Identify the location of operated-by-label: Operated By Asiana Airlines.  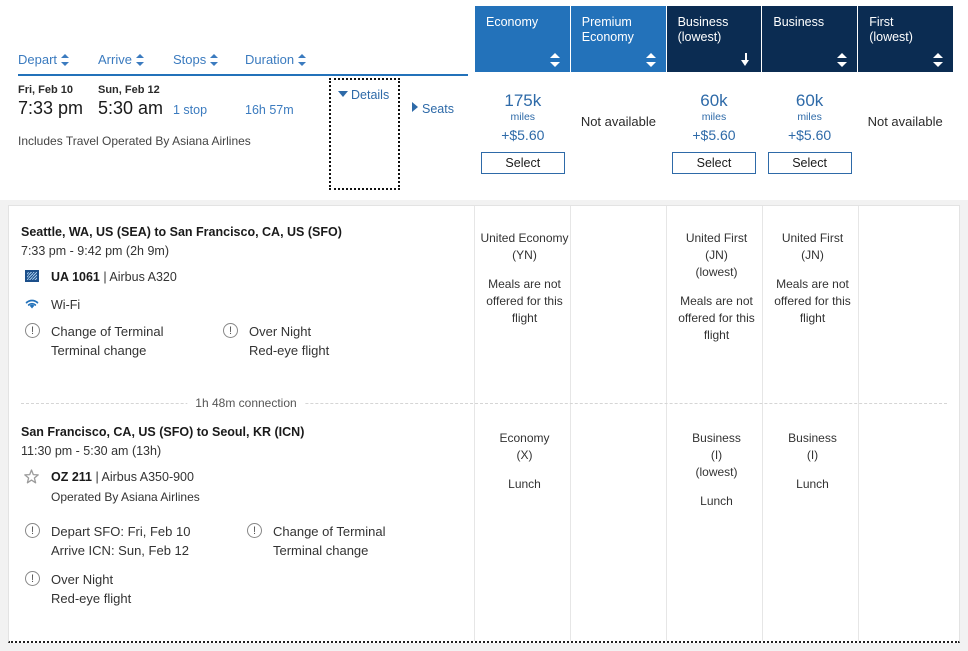
(125, 497).